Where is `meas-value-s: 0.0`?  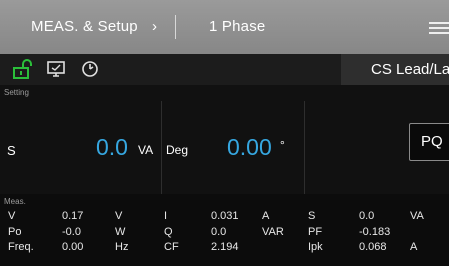 meas-value-s: 0.0 is located at coordinates (367, 216).